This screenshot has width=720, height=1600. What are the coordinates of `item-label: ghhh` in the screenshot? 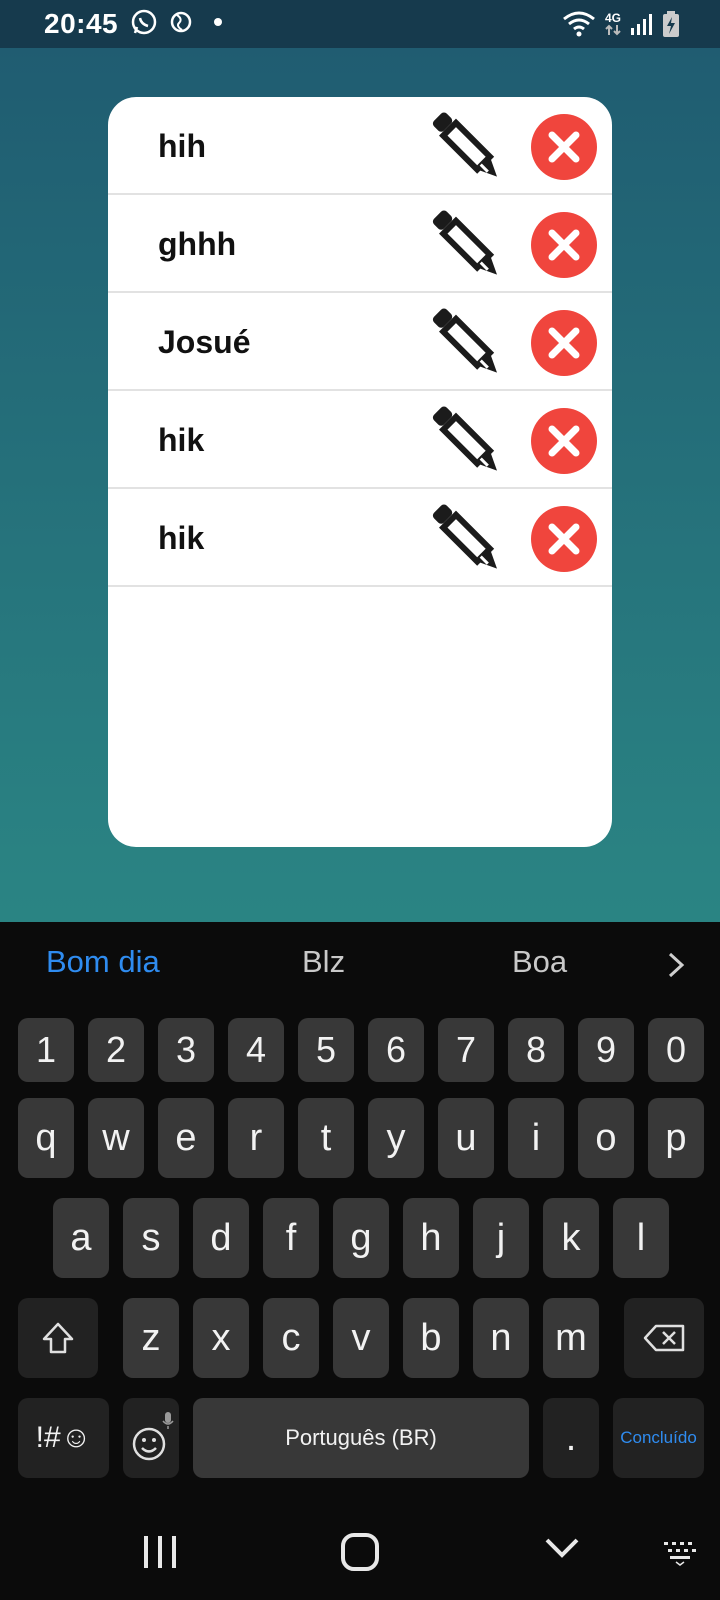 It's located at (197, 244).